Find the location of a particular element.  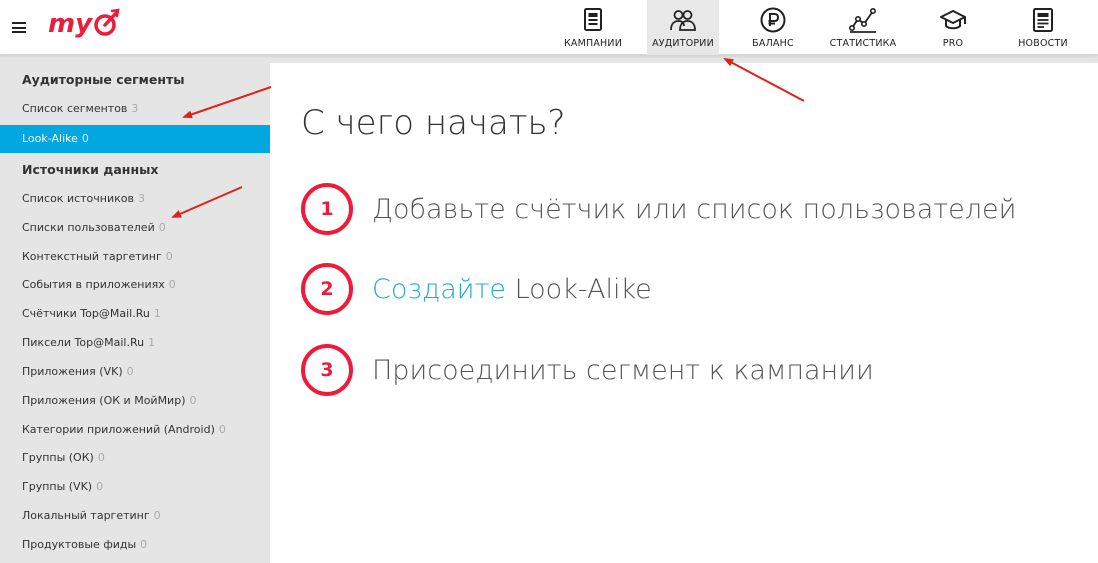

sidebar-item-label: Контекстный таргетинг is located at coordinates (92, 256).